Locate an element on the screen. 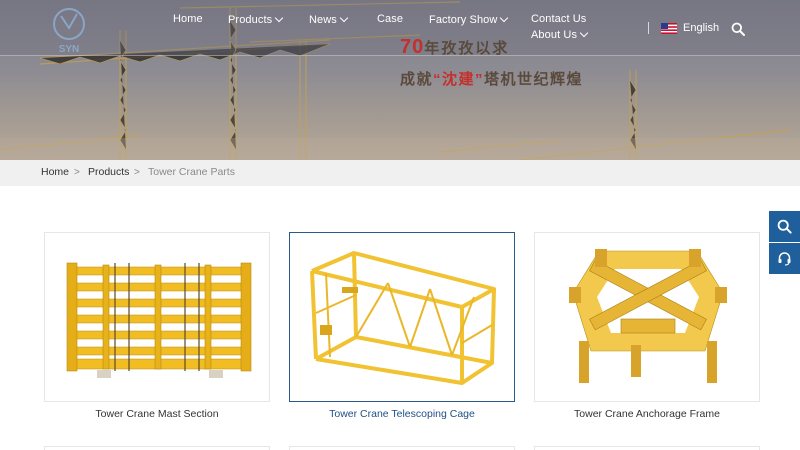  product-image-anchorage-frame is located at coordinates (648, 316).